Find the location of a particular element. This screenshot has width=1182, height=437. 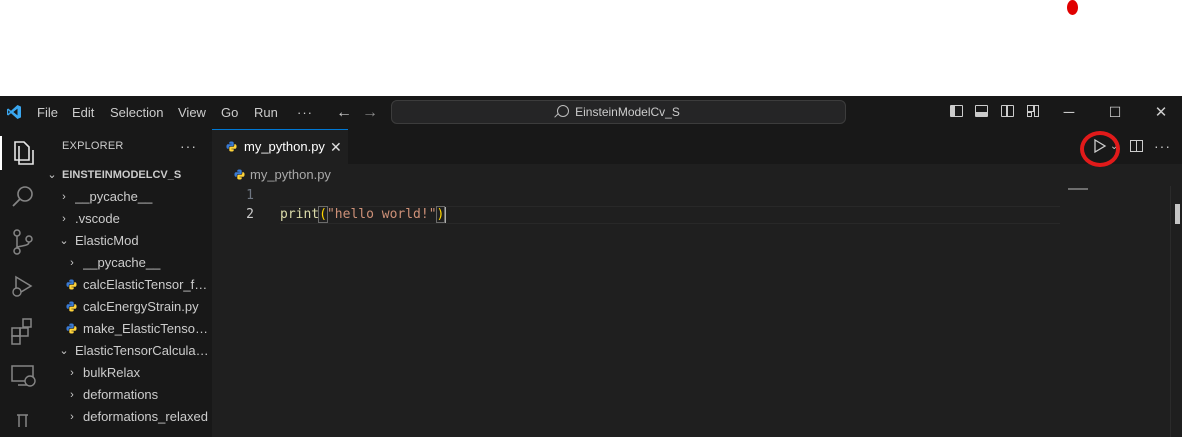

back-arrow-icon: ← is located at coordinates (344, 112).